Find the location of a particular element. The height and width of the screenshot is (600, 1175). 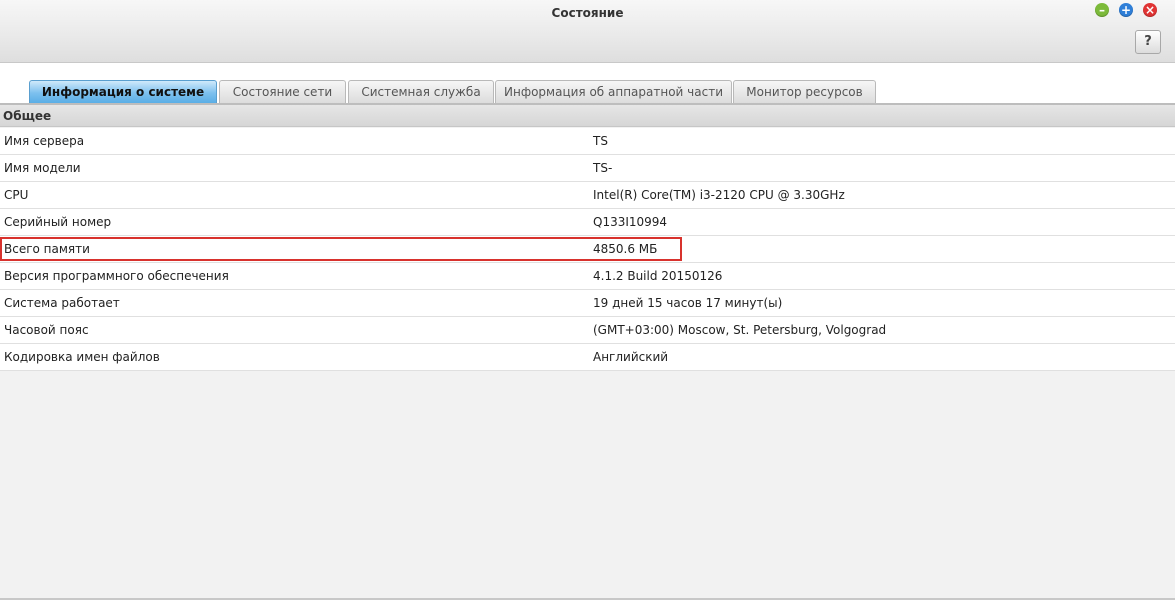

tab-system-info: Информация о системе is located at coordinates (123, 91).